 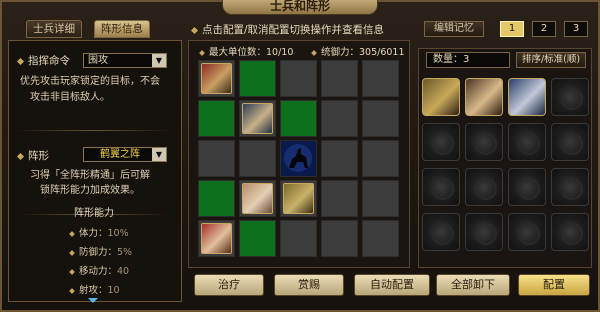 I want to click on grid-cell-commander, so click(x=298, y=158).